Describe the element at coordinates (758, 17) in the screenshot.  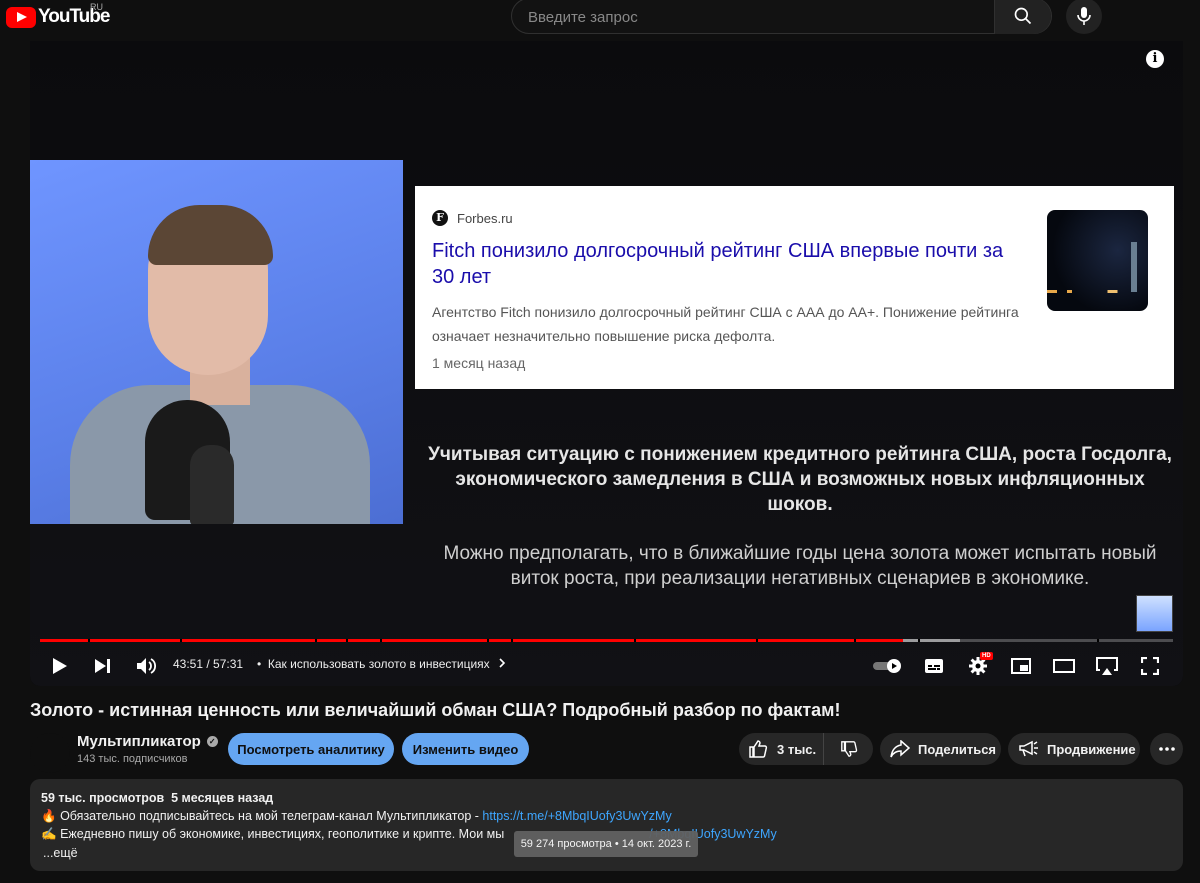
I see `search-input` at that location.